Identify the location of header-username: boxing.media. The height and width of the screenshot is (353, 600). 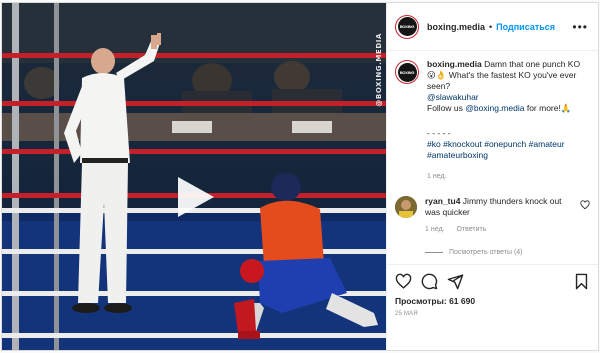
(456, 27).